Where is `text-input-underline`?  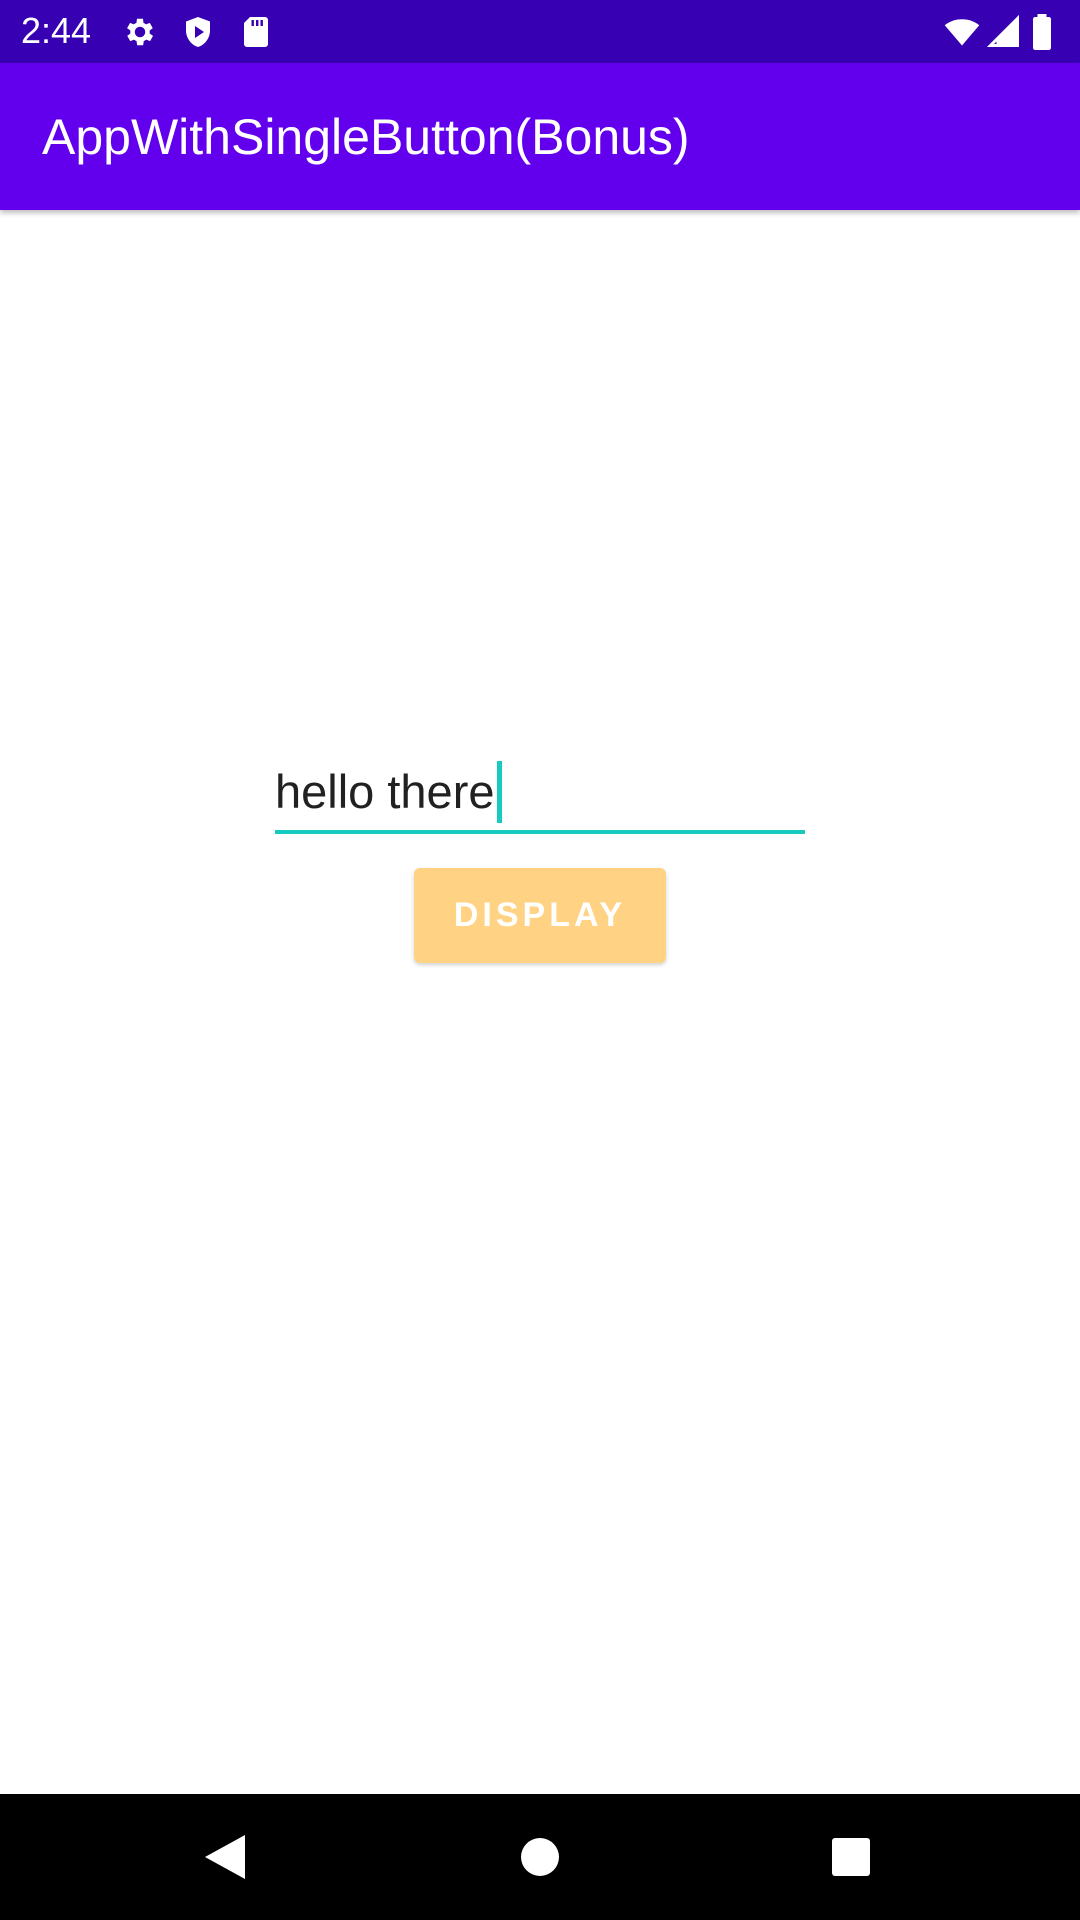 text-input-underline is located at coordinates (540, 832).